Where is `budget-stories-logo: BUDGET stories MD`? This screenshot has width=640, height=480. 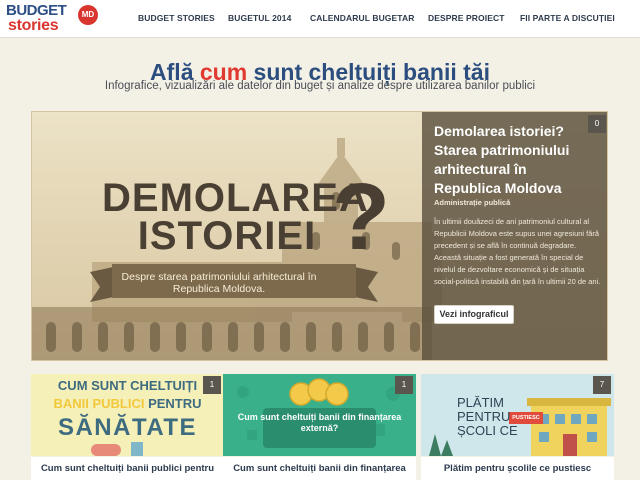 budget-stories-logo: BUDGET stories MD is located at coordinates (54, 19).